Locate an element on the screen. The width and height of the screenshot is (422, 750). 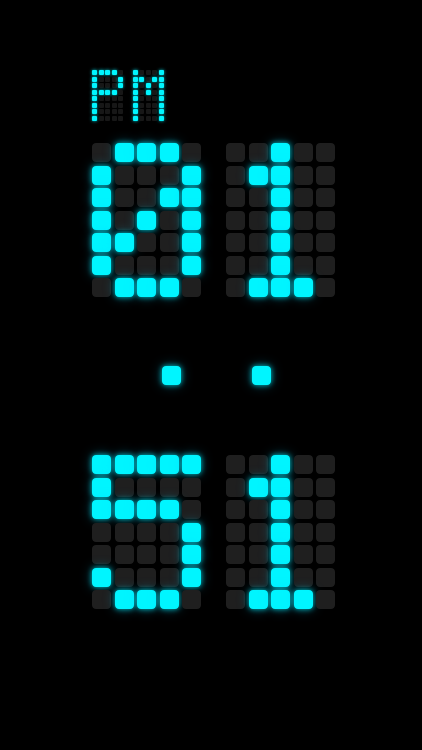
hour-tens-digit is located at coordinates (148, 222).